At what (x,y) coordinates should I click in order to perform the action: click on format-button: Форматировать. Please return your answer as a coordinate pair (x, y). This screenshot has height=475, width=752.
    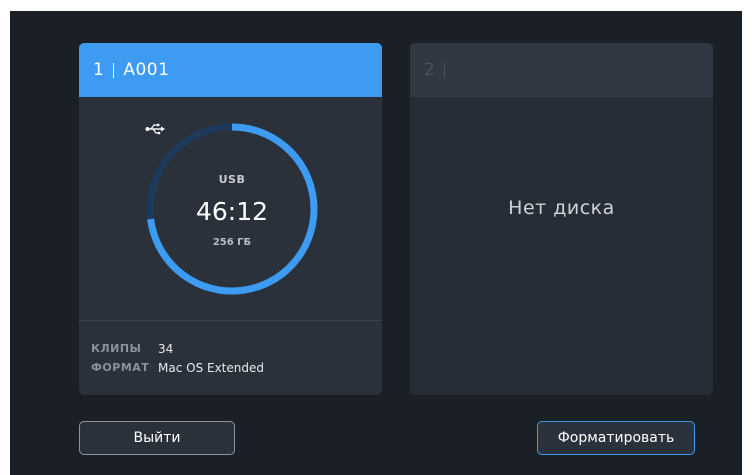
    Looking at the image, I should click on (616, 438).